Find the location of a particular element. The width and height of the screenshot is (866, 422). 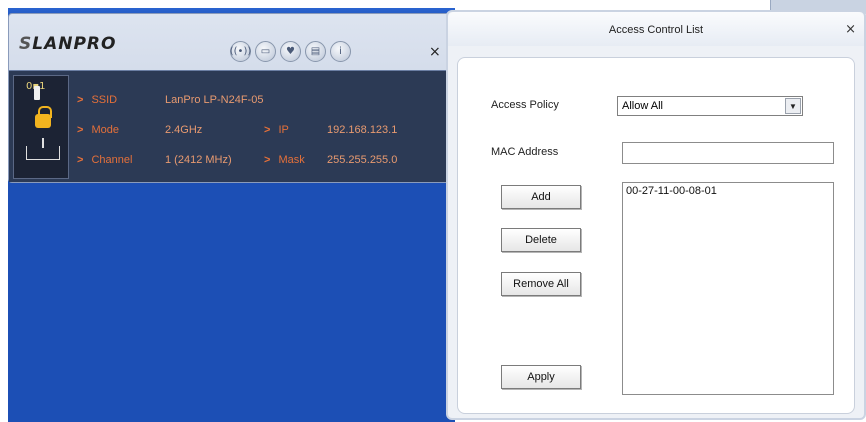

apply-button: Apply is located at coordinates (541, 377).